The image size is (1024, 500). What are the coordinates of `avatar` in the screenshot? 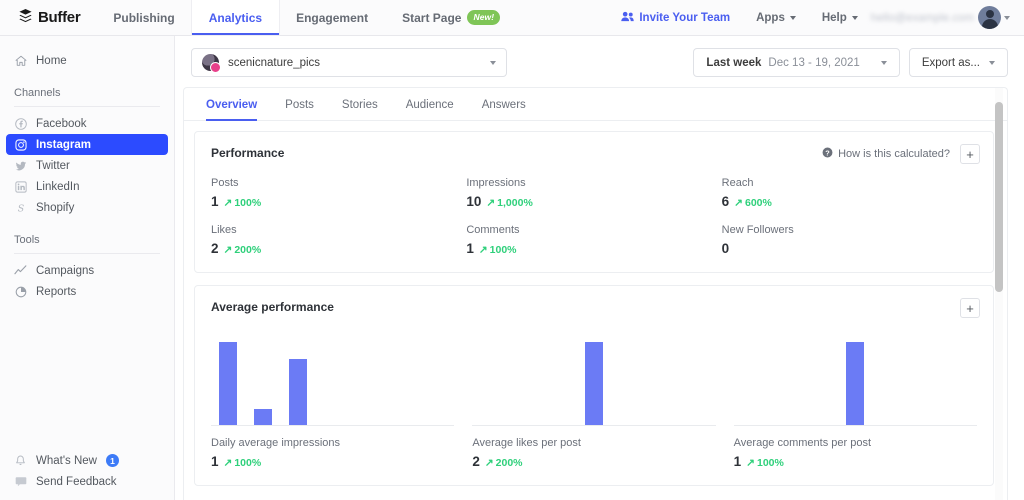 It's located at (989, 17).